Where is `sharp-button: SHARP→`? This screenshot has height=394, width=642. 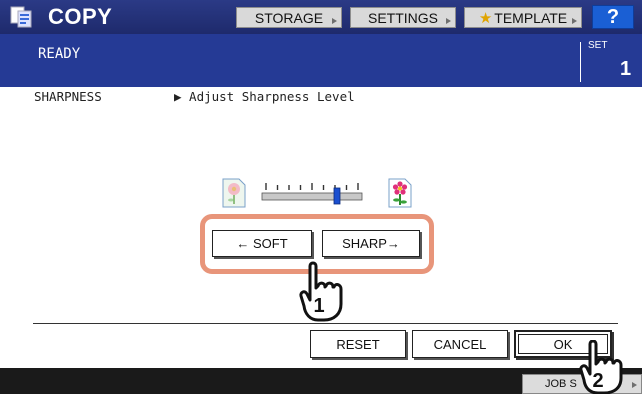
sharp-button: SHARP→ is located at coordinates (371, 243).